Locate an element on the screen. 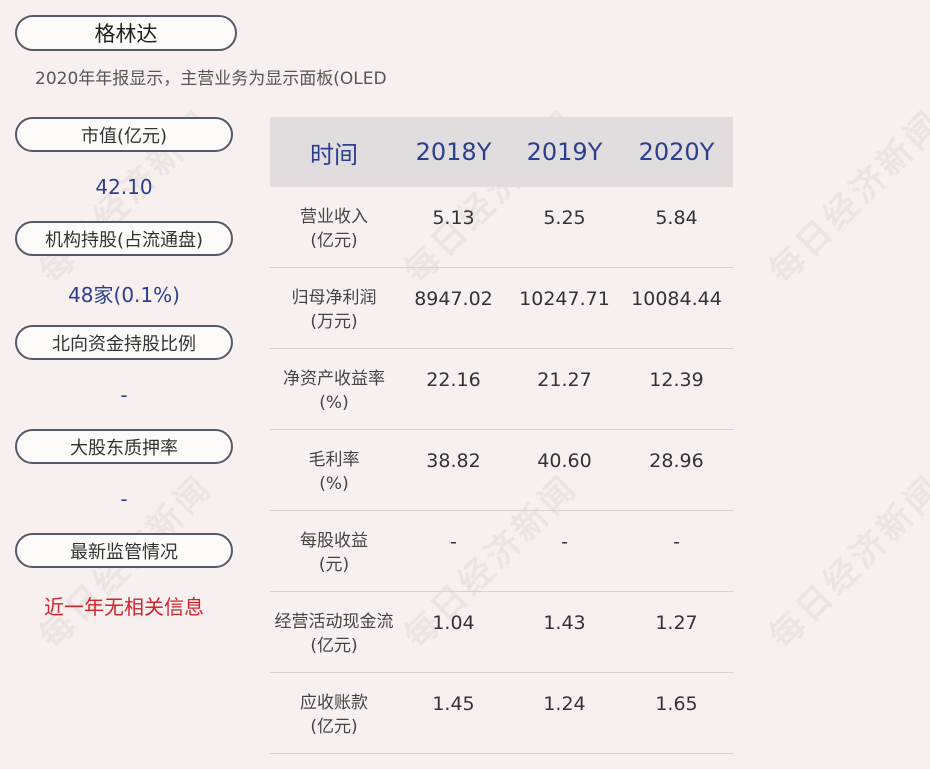 The width and height of the screenshot is (930, 769). header-time: 时间 is located at coordinates (334, 154).